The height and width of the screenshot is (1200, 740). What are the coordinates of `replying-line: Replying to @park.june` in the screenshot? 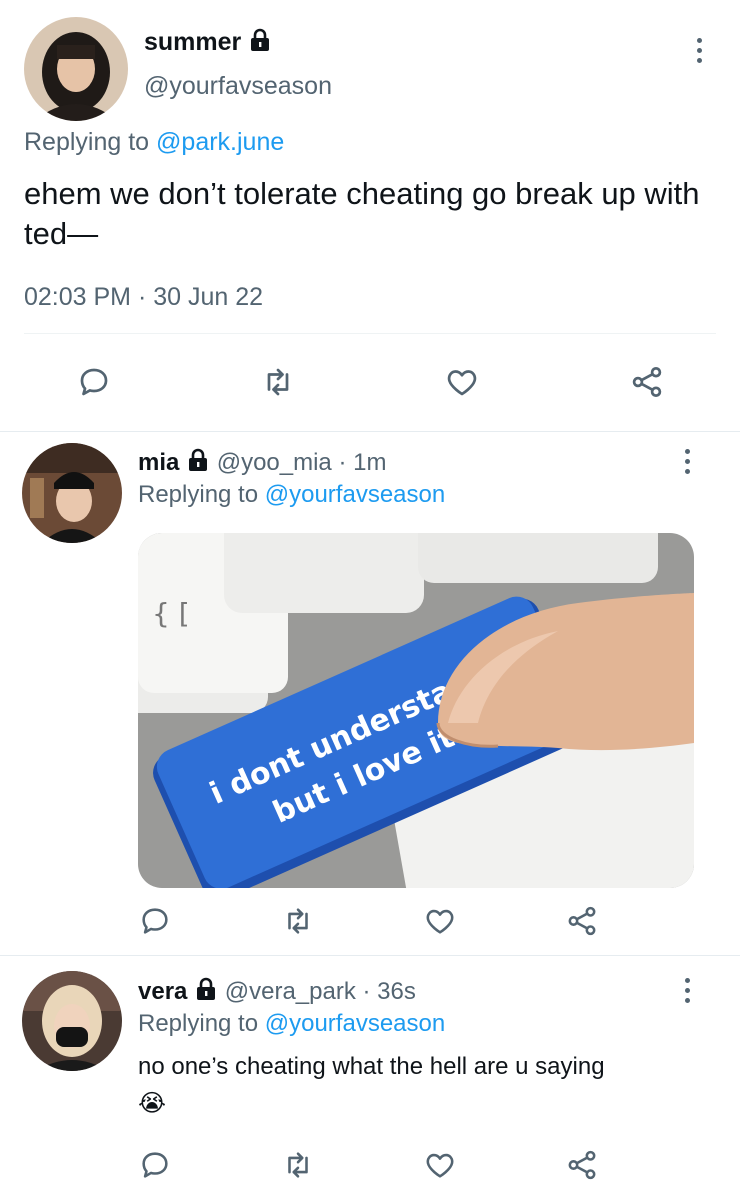 It's located at (154, 142).